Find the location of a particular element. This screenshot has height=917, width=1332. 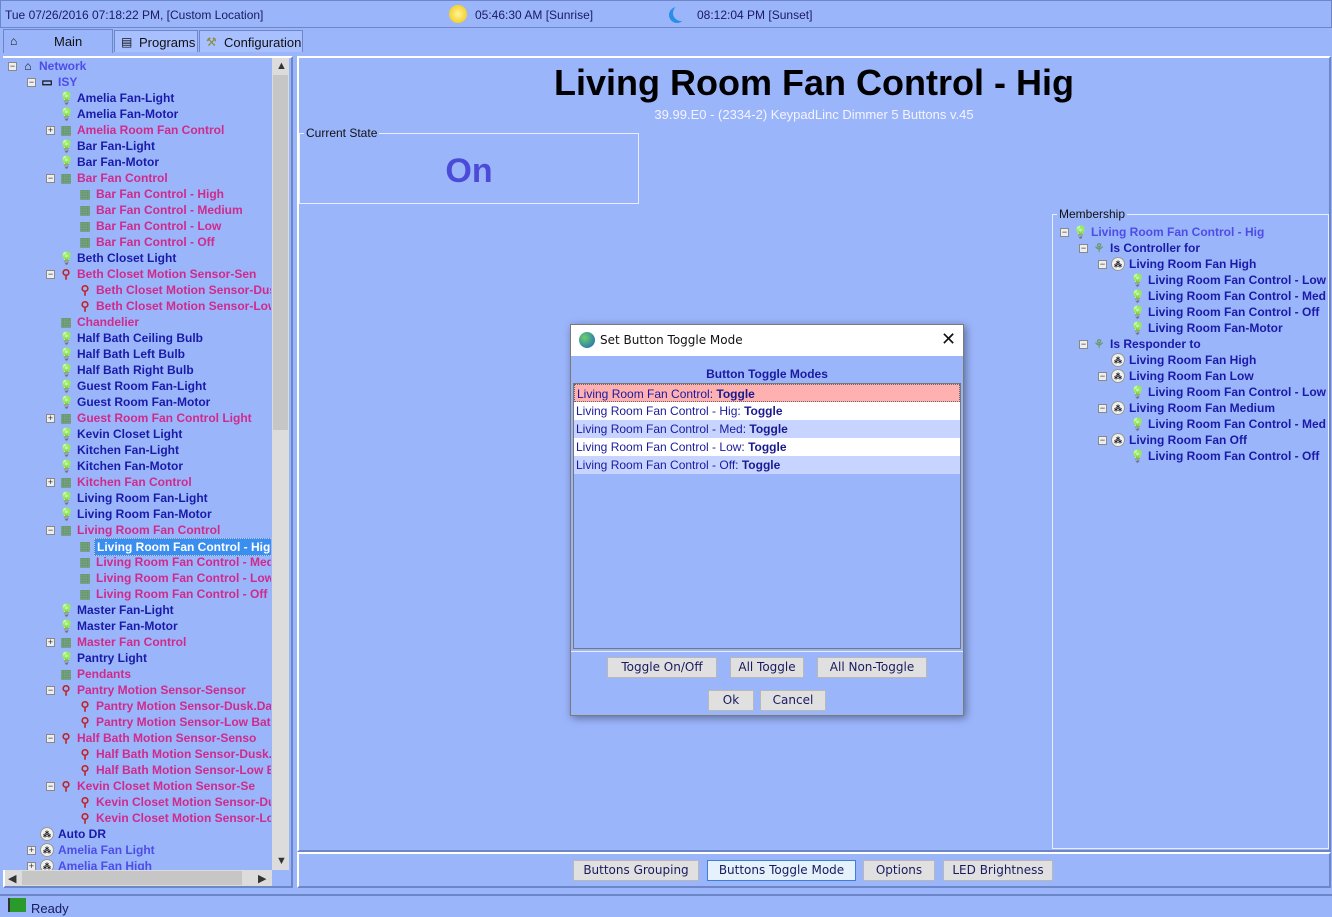

all-non-toggle-button: All Non-Toggle is located at coordinates (872, 667).